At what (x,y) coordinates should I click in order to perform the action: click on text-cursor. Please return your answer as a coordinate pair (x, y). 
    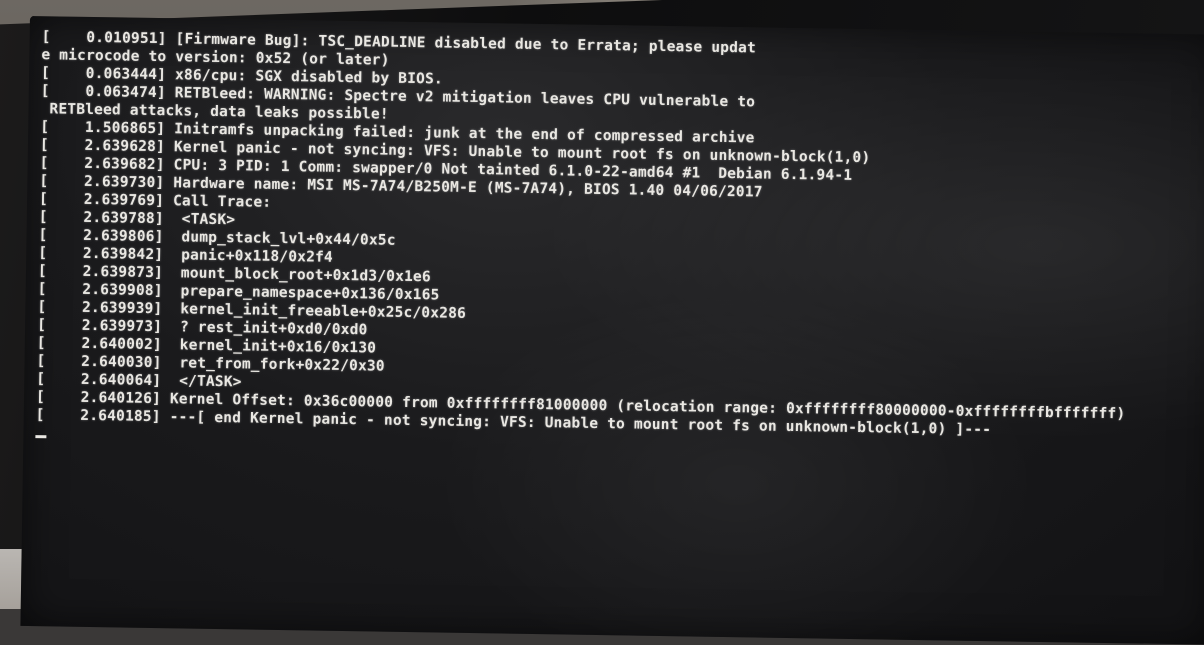
    Looking at the image, I should click on (41, 437).